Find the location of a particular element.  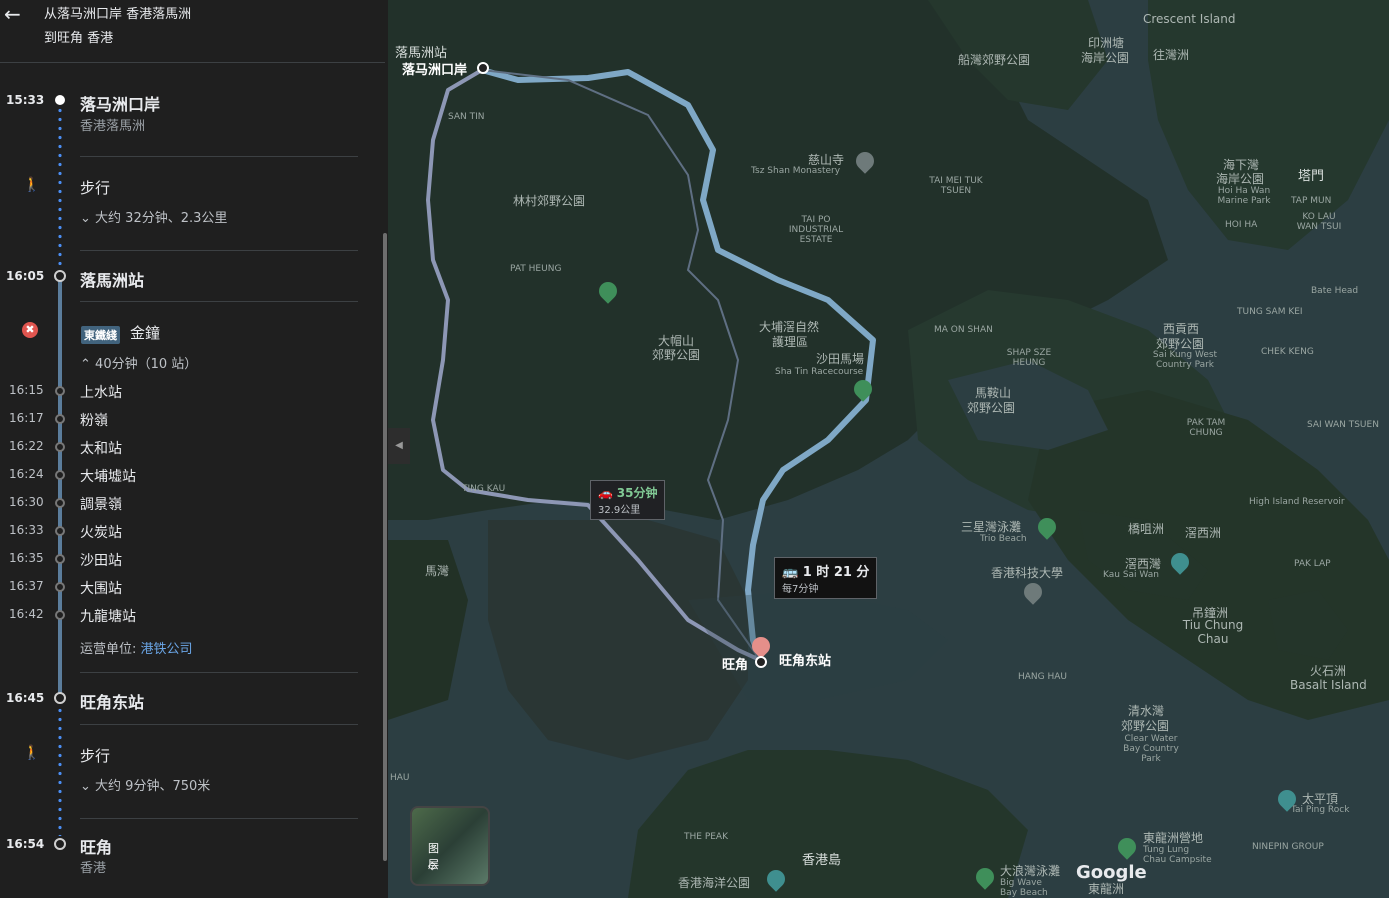

start-name: 落马洲口岸 is located at coordinates (120, 103).